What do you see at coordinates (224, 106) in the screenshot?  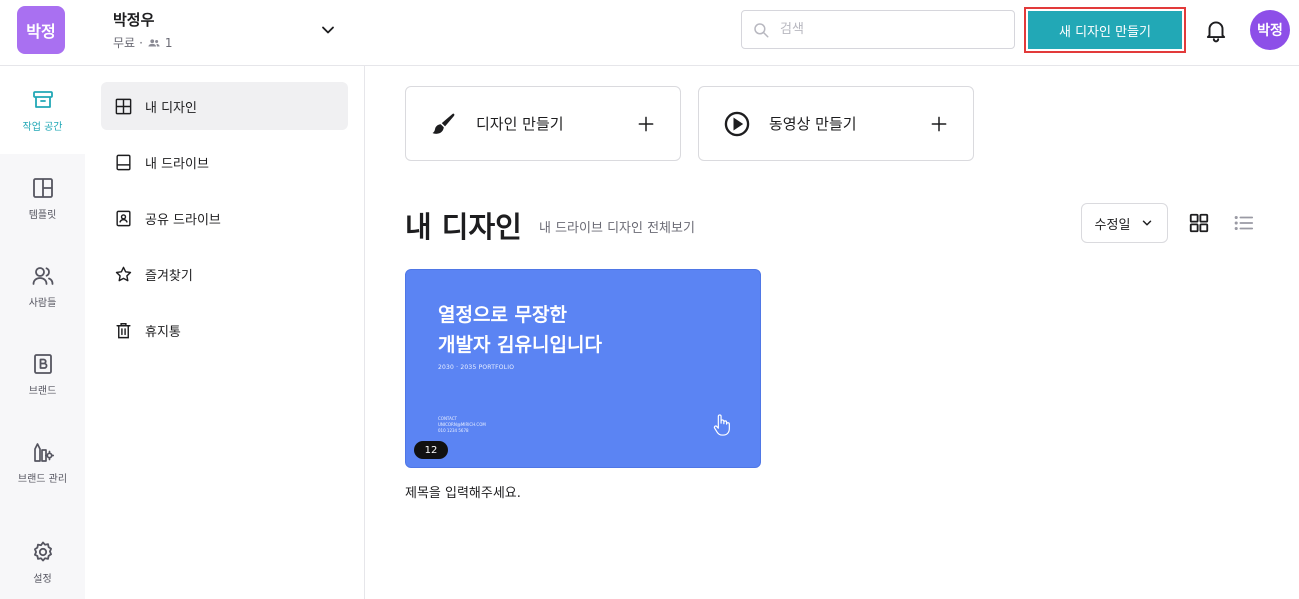 I see `side-item-my-designs: 내 디자인` at bounding box center [224, 106].